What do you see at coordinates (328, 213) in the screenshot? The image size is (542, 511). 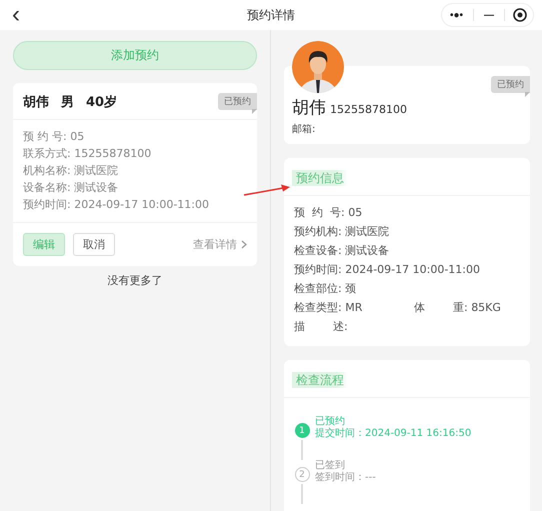 I see `info-row: 预 约 号: 05` at bounding box center [328, 213].